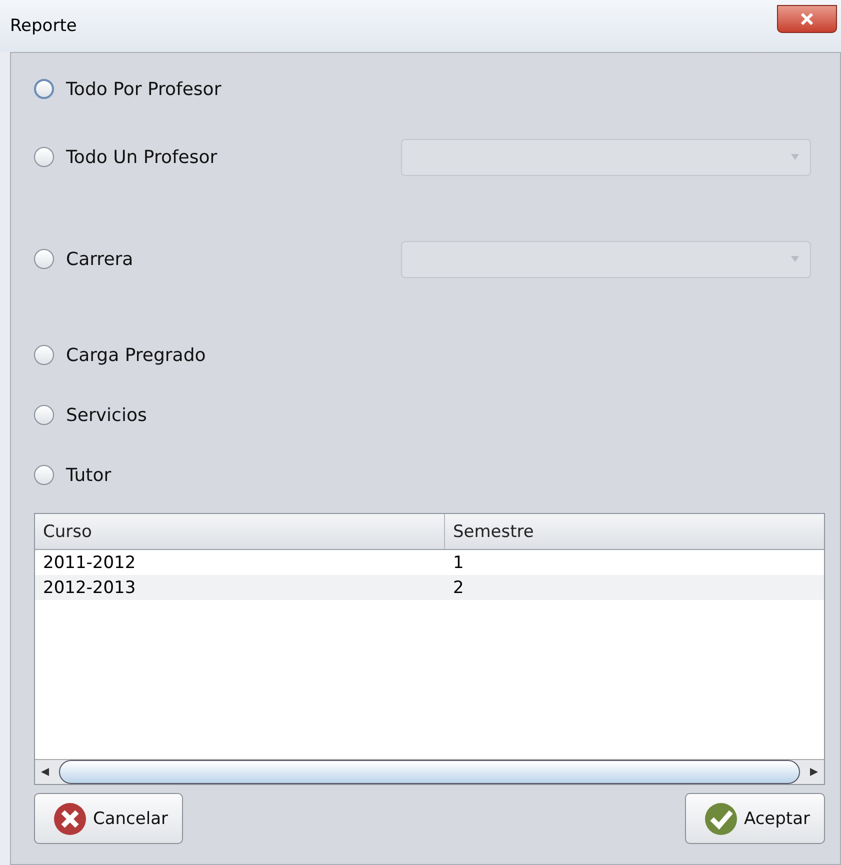 Image resolution: width=841 pixels, height=865 pixels. What do you see at coordinates (108, 818) in the screenshot?
I see `cancel-button: Cancelar` at bounding box center [108, 818].